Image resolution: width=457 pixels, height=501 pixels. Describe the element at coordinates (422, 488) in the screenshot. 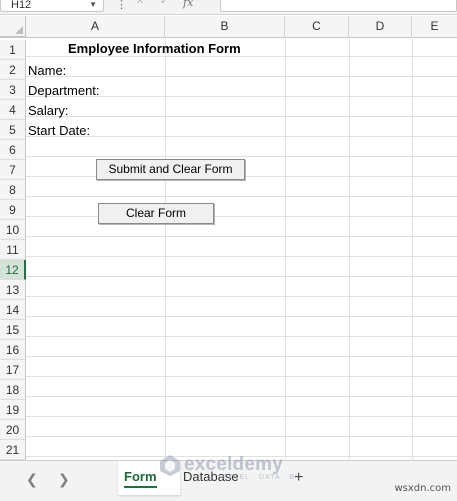

I see `credit-text: wsxdn.com` at that location.